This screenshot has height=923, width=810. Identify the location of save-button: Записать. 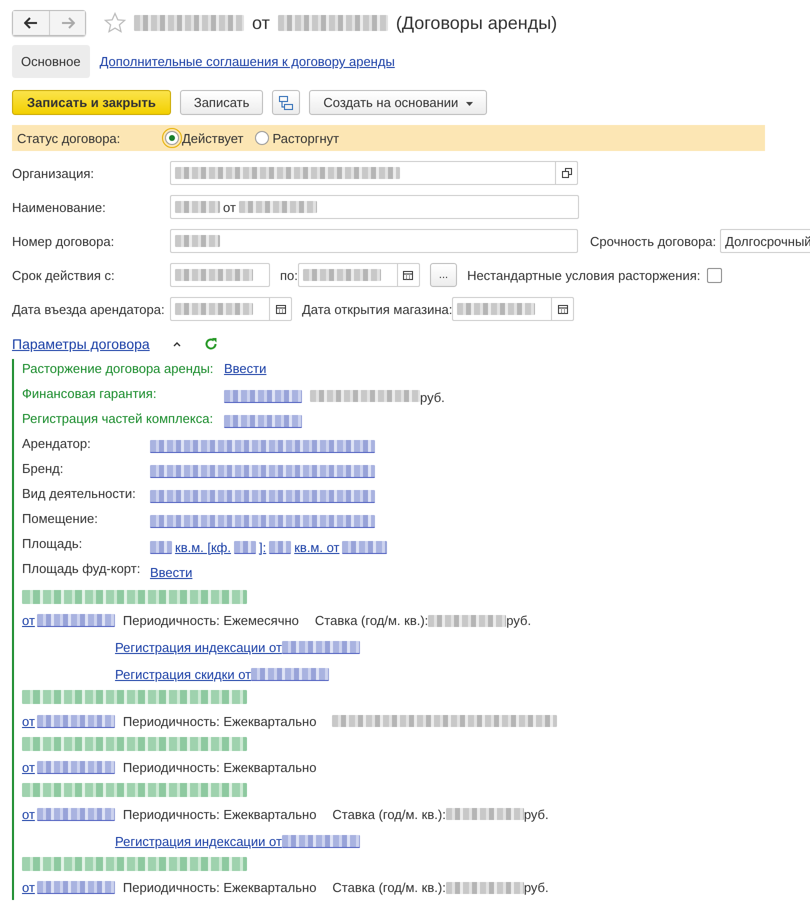
(222, 102).